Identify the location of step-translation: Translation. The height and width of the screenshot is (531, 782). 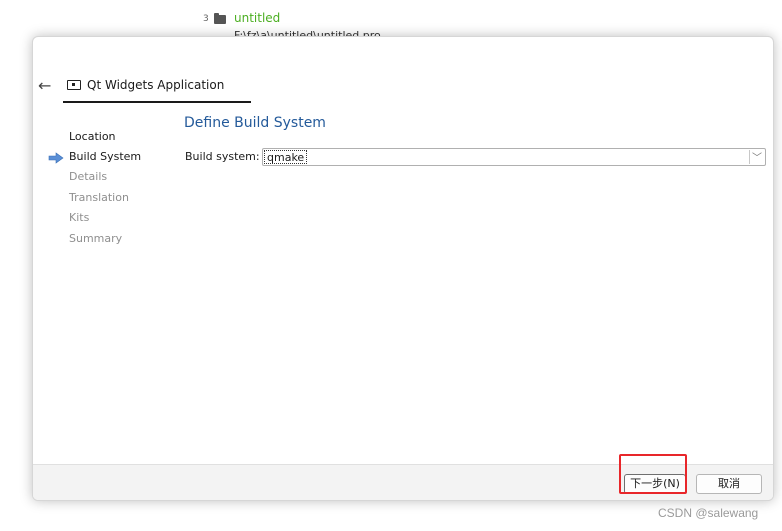
(99, 197).